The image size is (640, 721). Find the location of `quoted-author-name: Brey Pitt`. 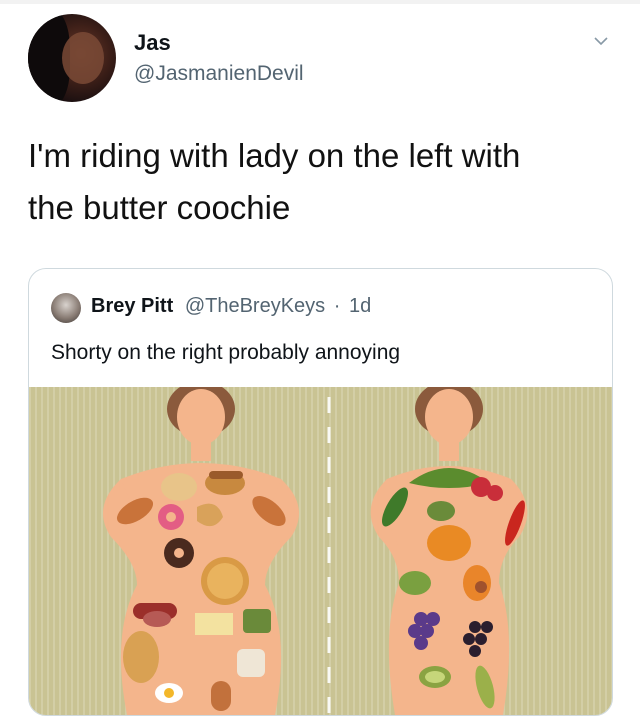

quoted-author-name: Brey Pitt is located at coordinates (132, 306).